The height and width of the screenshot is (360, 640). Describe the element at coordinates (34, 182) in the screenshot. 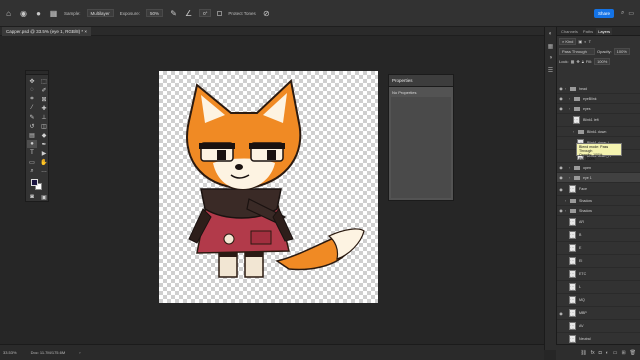

I see `foreground-color-swatch` at that location.